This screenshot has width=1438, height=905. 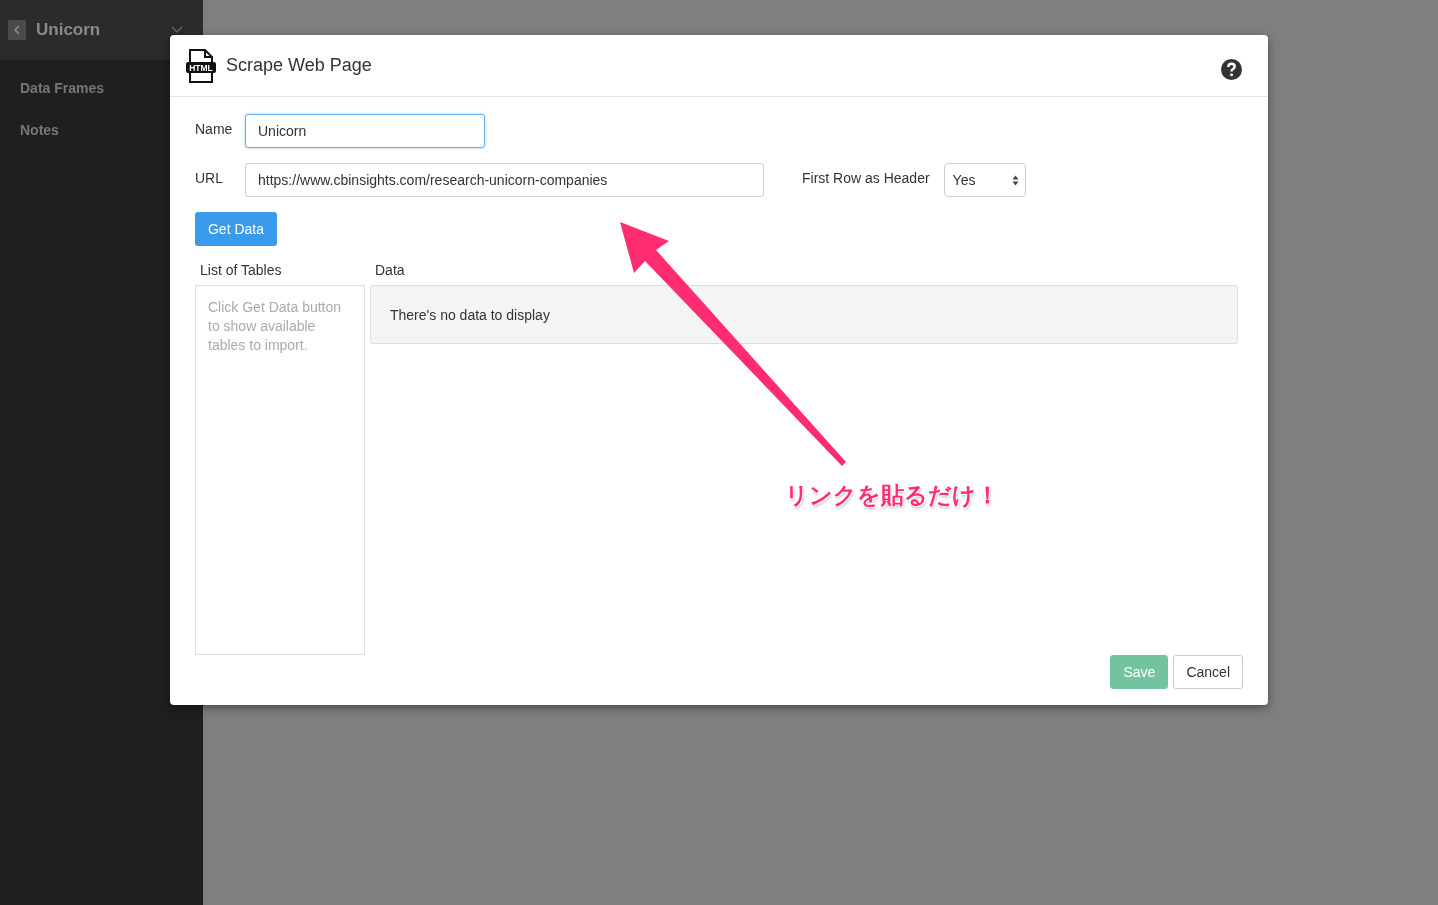 I want to click on header-select-label: First Row as Header, so click(x=866, y=178).